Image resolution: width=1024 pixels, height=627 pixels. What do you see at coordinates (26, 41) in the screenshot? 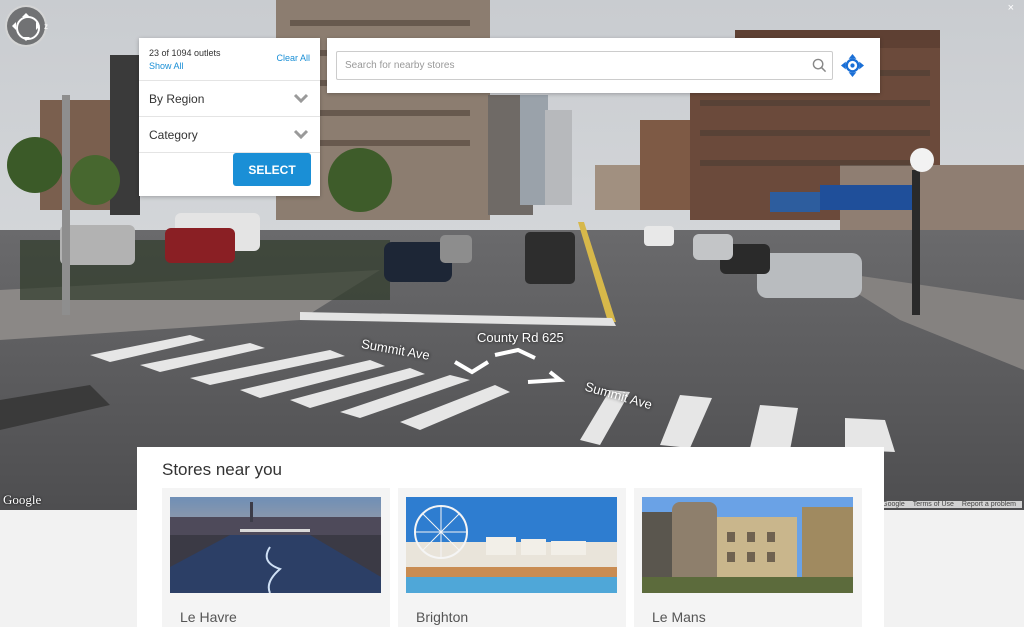
I see `pan-down-icon` at bounding box center [26, 41].